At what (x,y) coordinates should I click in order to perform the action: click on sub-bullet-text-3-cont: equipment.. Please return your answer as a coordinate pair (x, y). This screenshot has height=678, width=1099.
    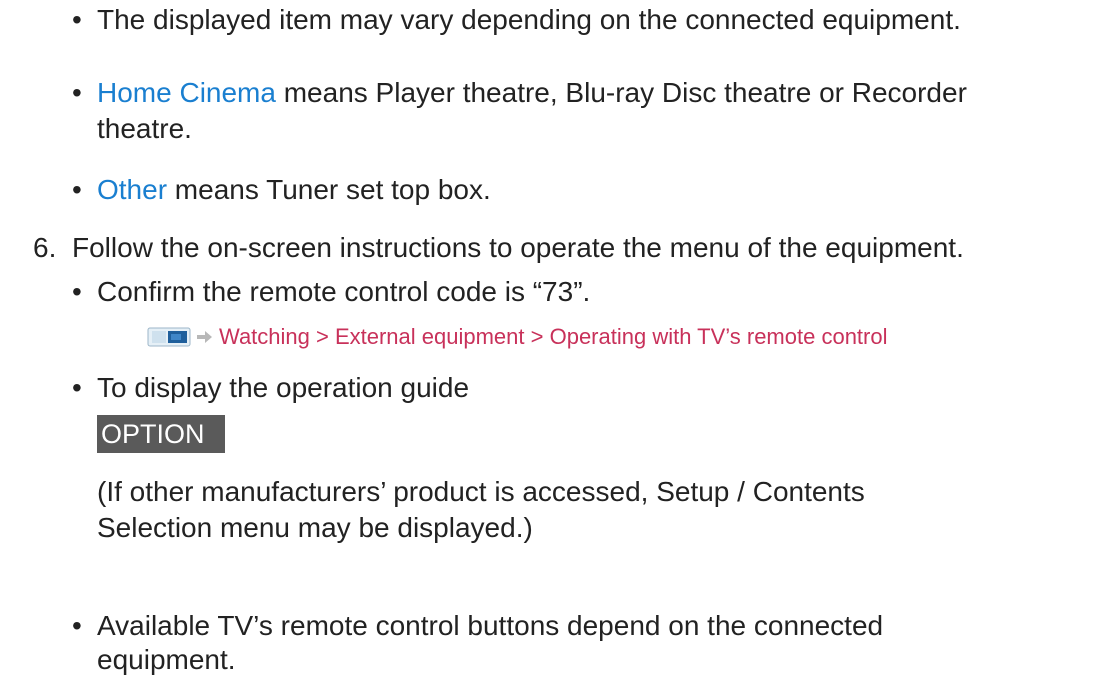
    Looking at the image, I should click on (166, 659).